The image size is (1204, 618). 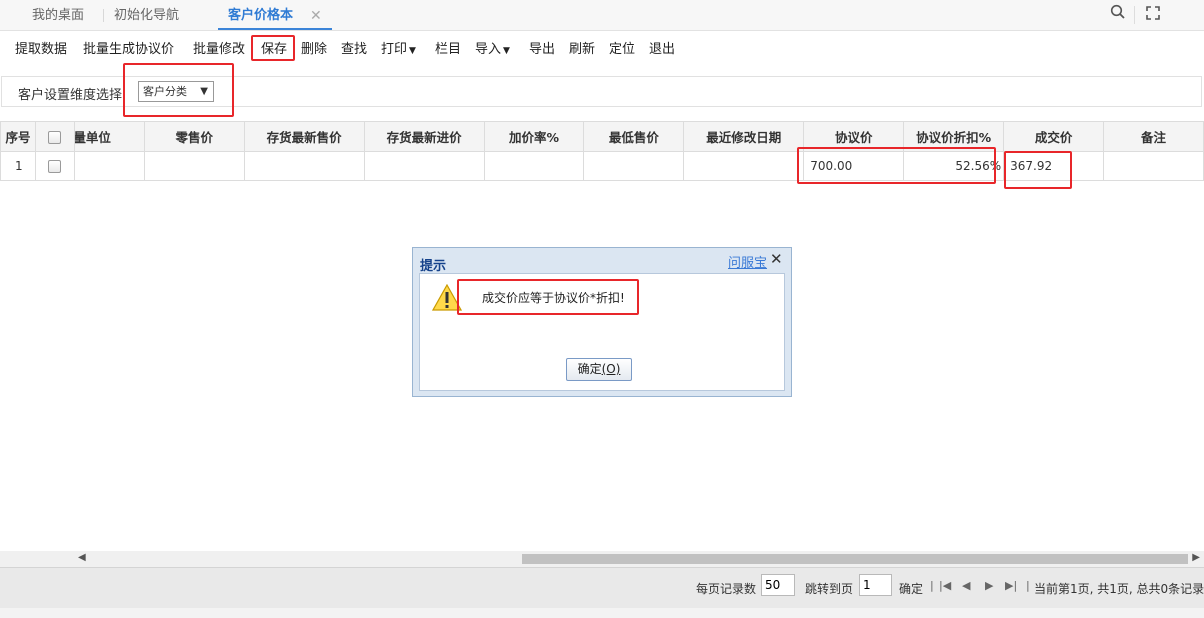 What do you see at coordinates (602, 322) in the screenshot?
I see `alert-dialog: 提示 问服宝 ✕ 成交价应等于协议价*折扣! 确定(O)` at bounding box center [602, 322].